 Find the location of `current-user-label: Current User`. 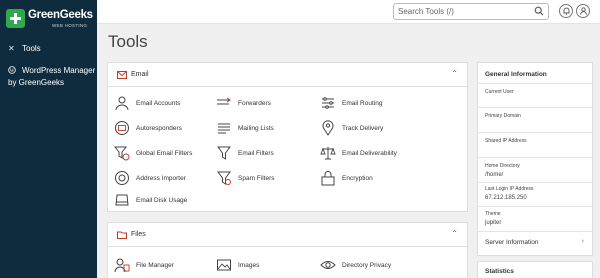

current-user-label: Current User is located at coordinates (499, 92).